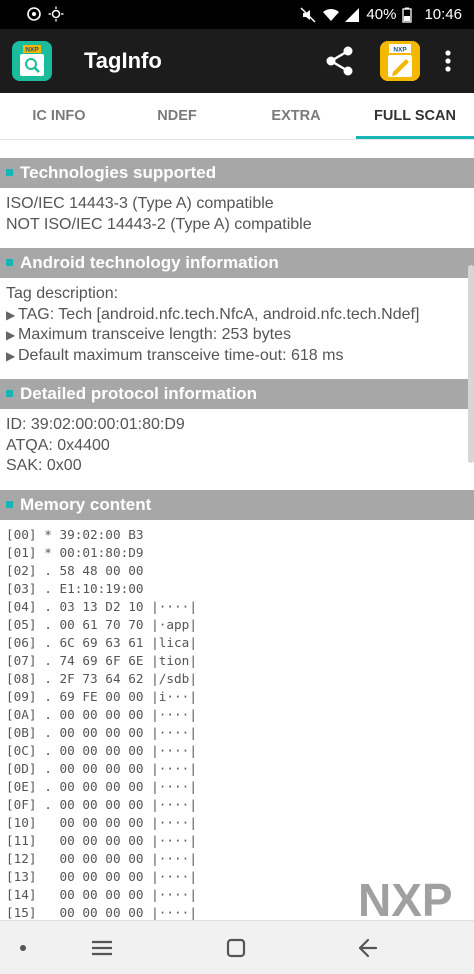 The height and width of the screenshot is (974, 474). What do you see at coordinates (240, 335) in the screenshot?
I see `list-item: ▶ Maximum transceive length: 253 bytes` at bounding box center [240, 335].